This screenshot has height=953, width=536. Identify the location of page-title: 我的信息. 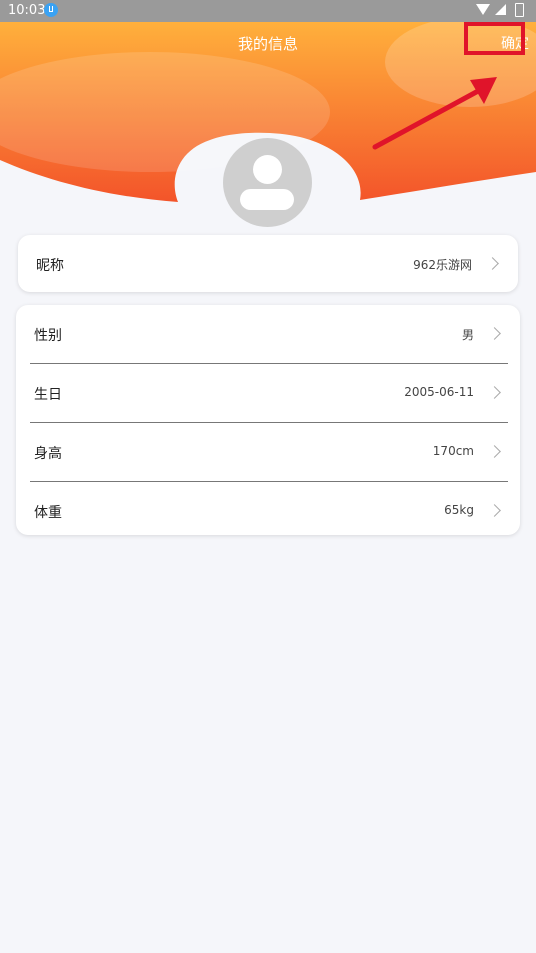
(267, 44).